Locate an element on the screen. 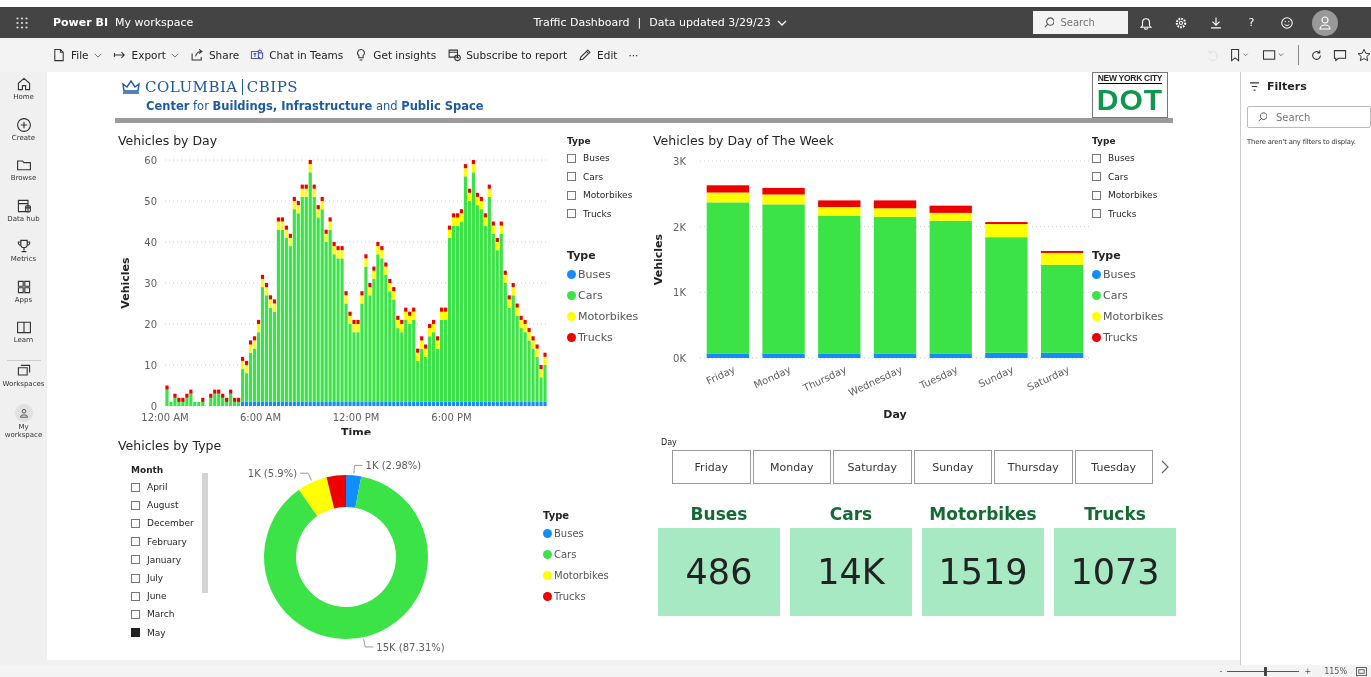 The width and height of the screenshot is (1371, 677). data-label: 1K (2.98%) is located at coordinates (393, 466).